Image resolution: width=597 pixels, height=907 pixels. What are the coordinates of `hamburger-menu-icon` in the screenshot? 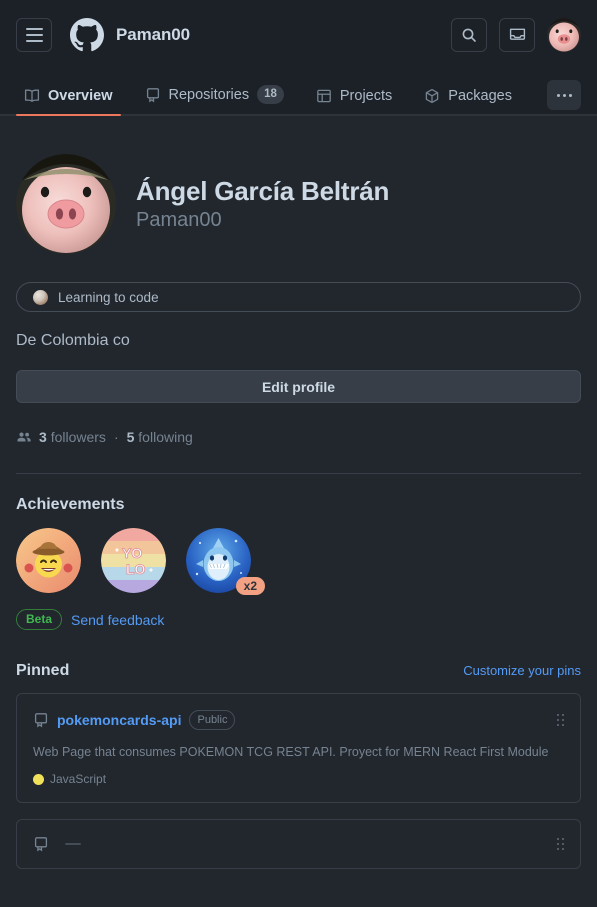 It's located at (34, 35).